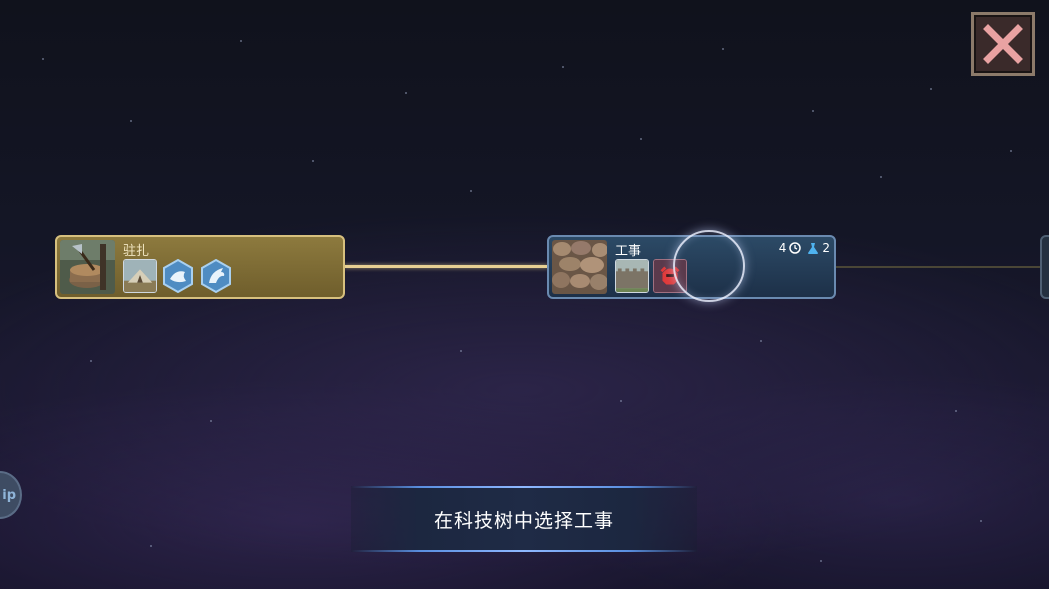 The width and height of the screenshot is (1049, 589). What do you see at coordinates (632, 276) in the screenshot?
I see `city-walls-icon` at bounding box center [632, 276].